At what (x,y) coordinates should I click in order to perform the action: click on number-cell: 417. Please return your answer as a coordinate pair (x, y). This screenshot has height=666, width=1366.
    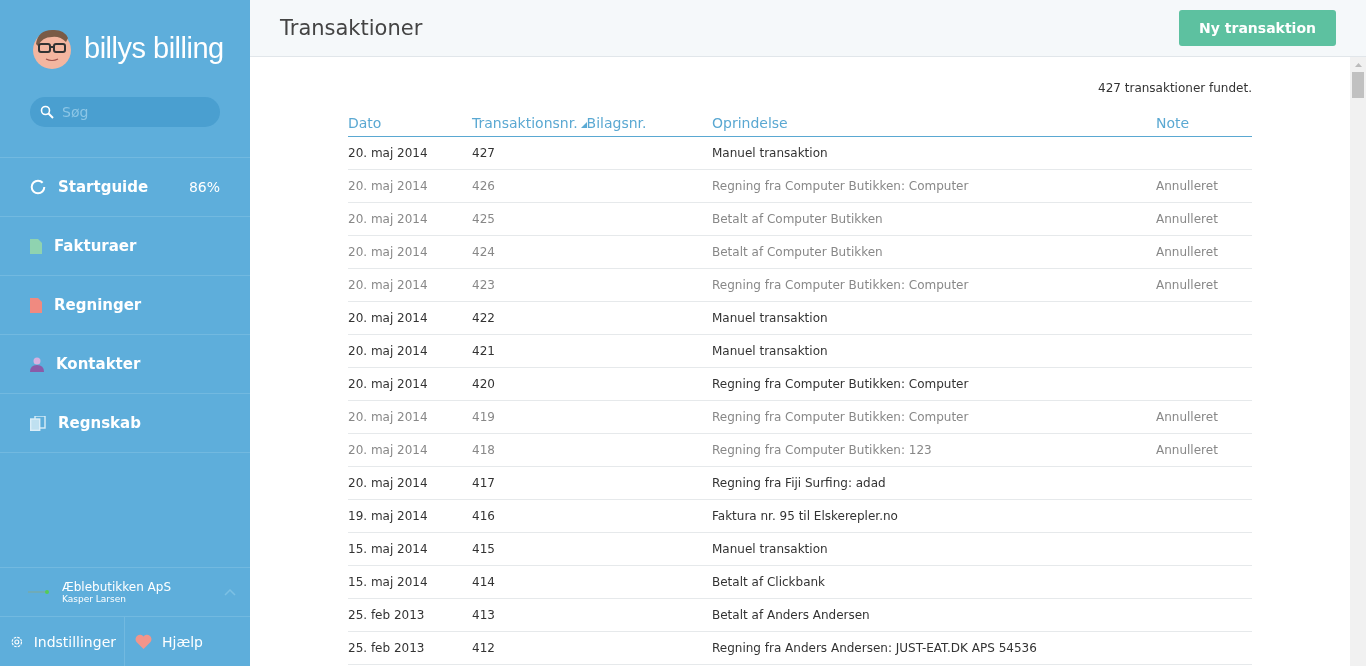
    Looking at the image, I should click on (483, 483).